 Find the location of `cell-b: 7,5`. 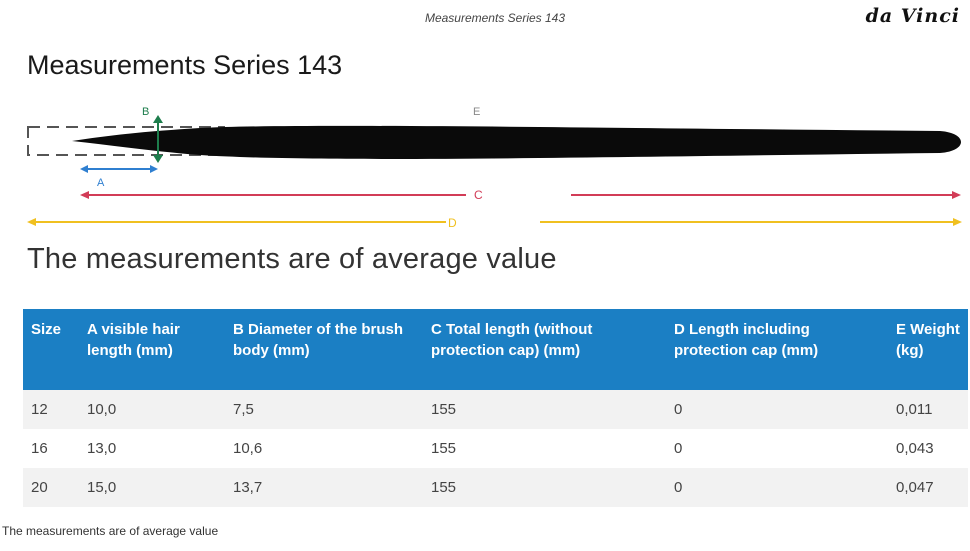

cell-b: 7,5 is located at coordinates (324, 409).